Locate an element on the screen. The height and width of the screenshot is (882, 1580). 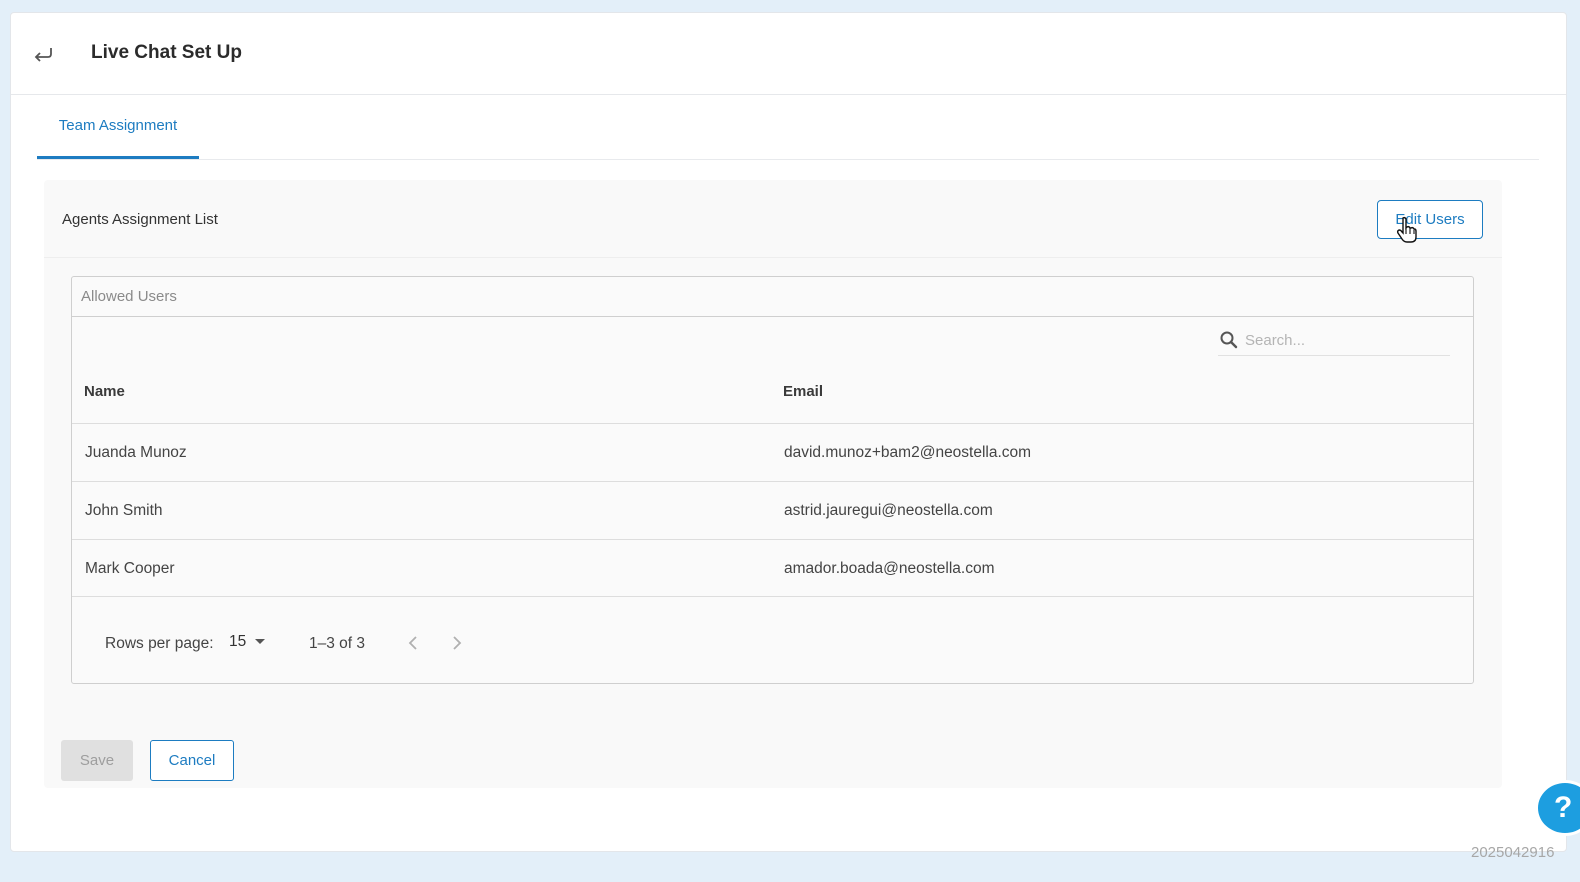
table-row: John Smith astrid.jauregui@neostella.com is located at coordinates (772, 510).